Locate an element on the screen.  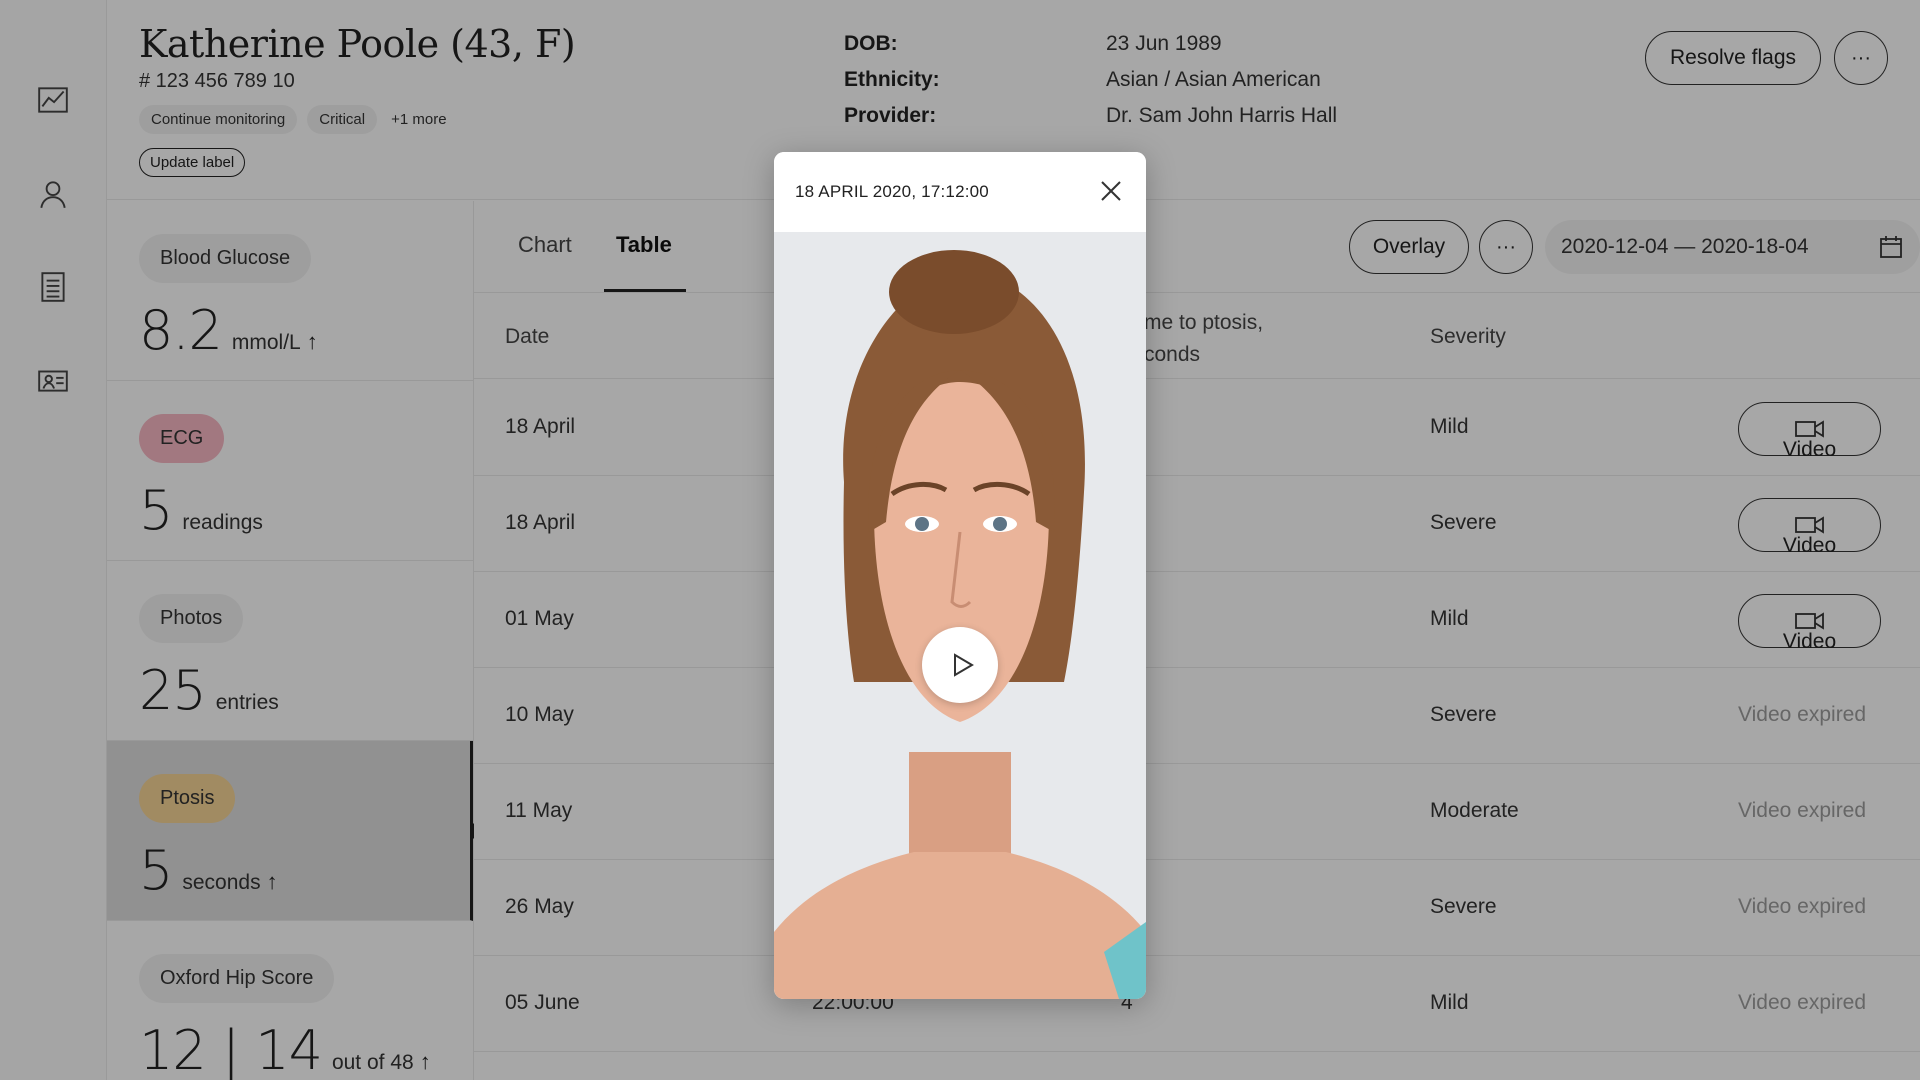
play-button is located at coordinates (960, 665).